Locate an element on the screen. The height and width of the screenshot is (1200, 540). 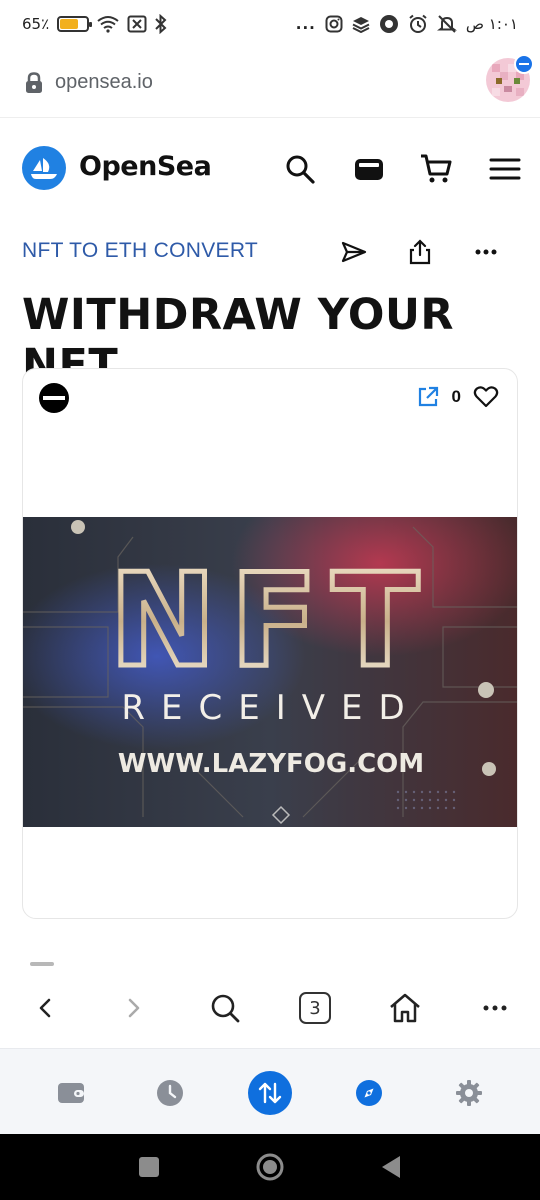
history-icon is located at coordinates (170, 1093).